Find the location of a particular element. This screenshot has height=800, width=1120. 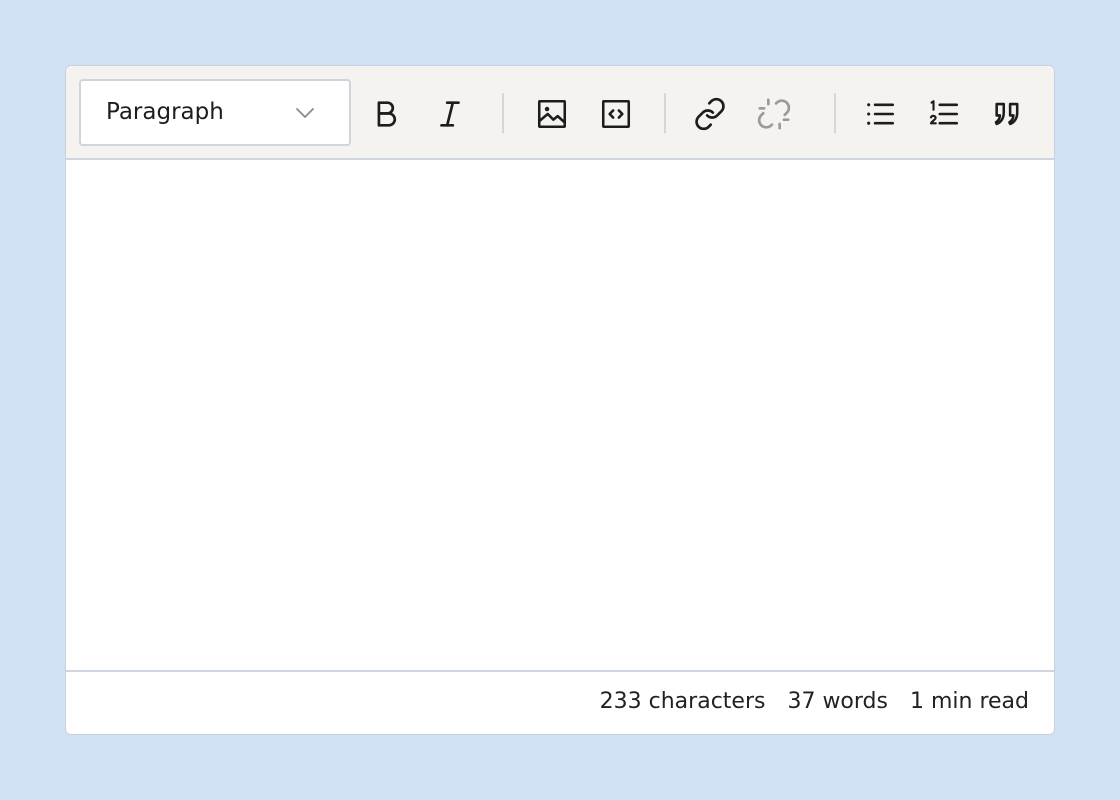

numbered-list-icon is located at coordinates (944, 112).